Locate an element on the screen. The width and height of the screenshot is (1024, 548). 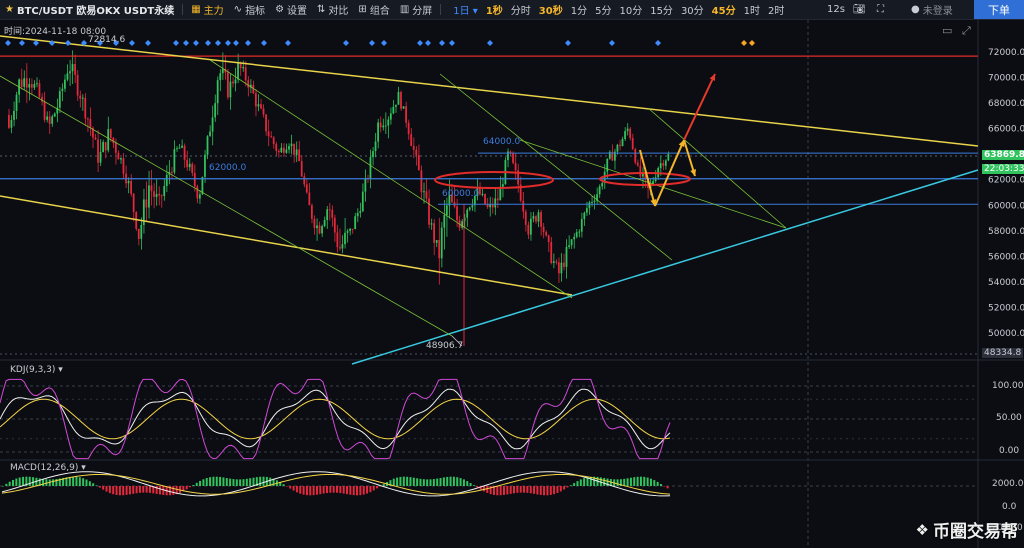
chart-layout-button: ▭ is located at coordinates (947, 30).